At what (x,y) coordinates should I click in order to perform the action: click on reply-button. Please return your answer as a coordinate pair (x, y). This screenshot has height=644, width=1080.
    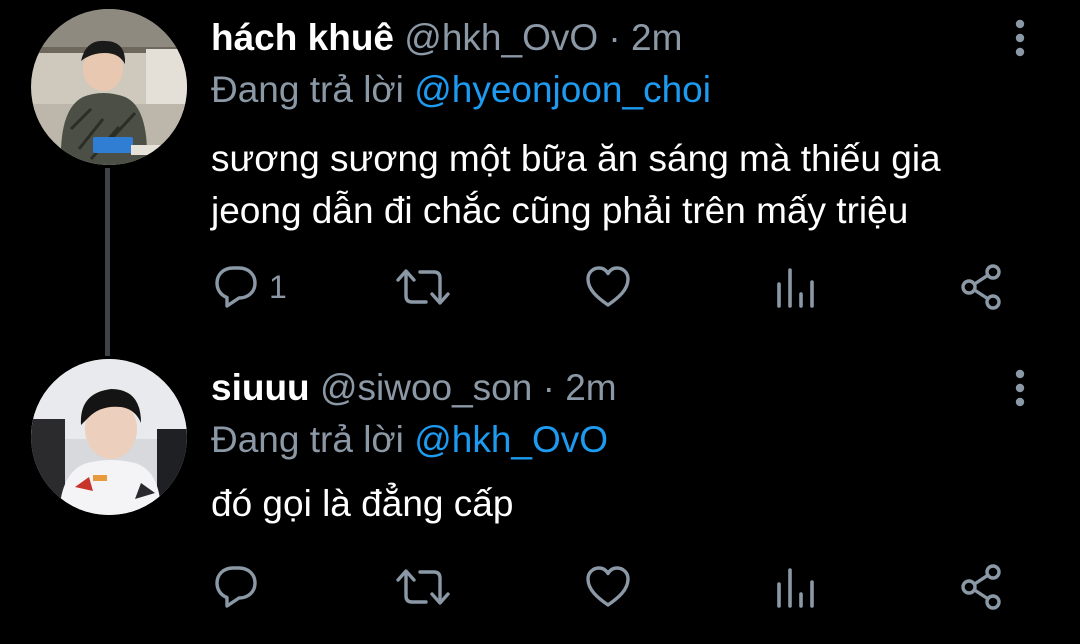
    Looking at the image, I should click on (241, 587).